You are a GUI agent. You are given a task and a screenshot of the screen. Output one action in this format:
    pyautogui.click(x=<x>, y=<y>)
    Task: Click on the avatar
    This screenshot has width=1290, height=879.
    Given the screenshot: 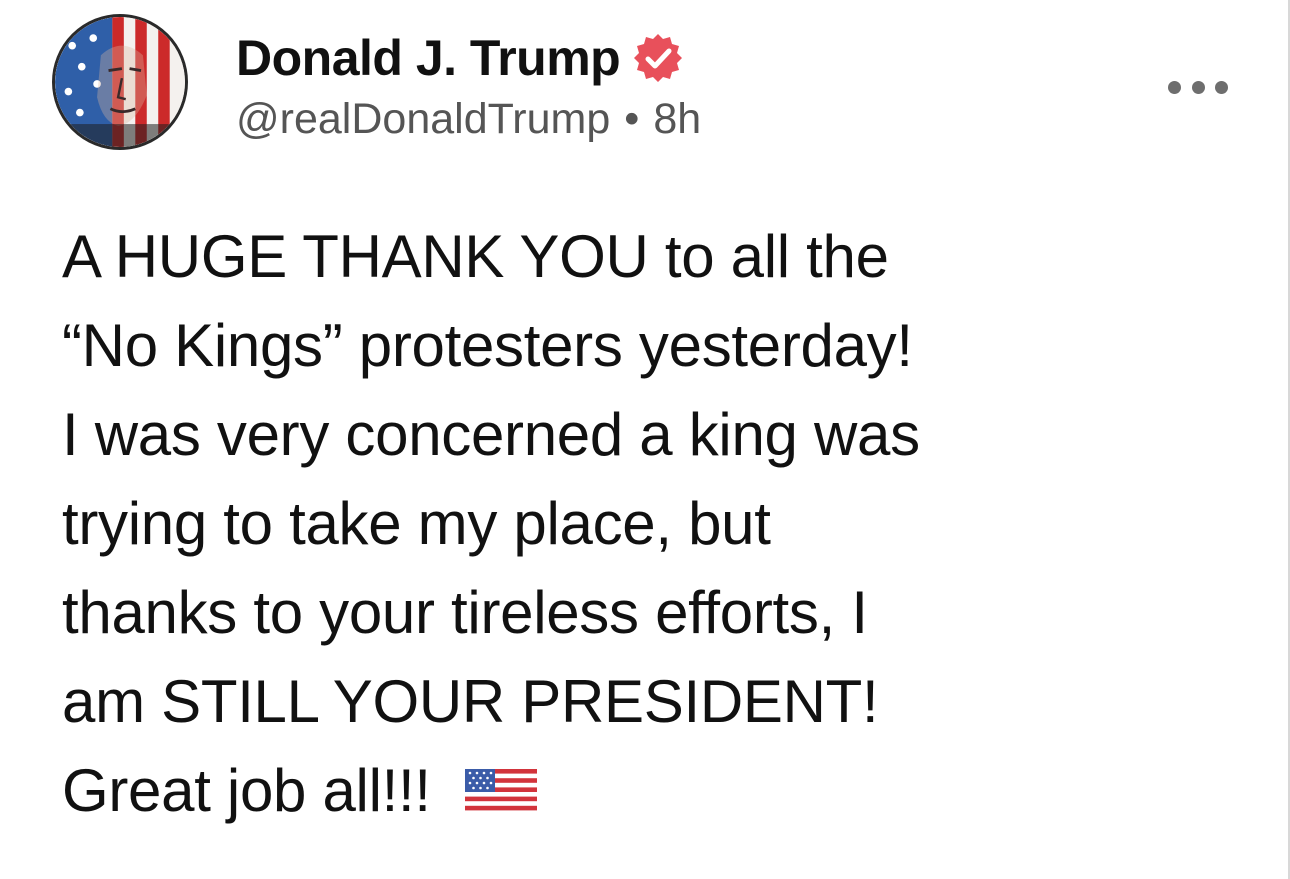 What is the action you would take?
    pyautogui.click(x=120, y=82)
    